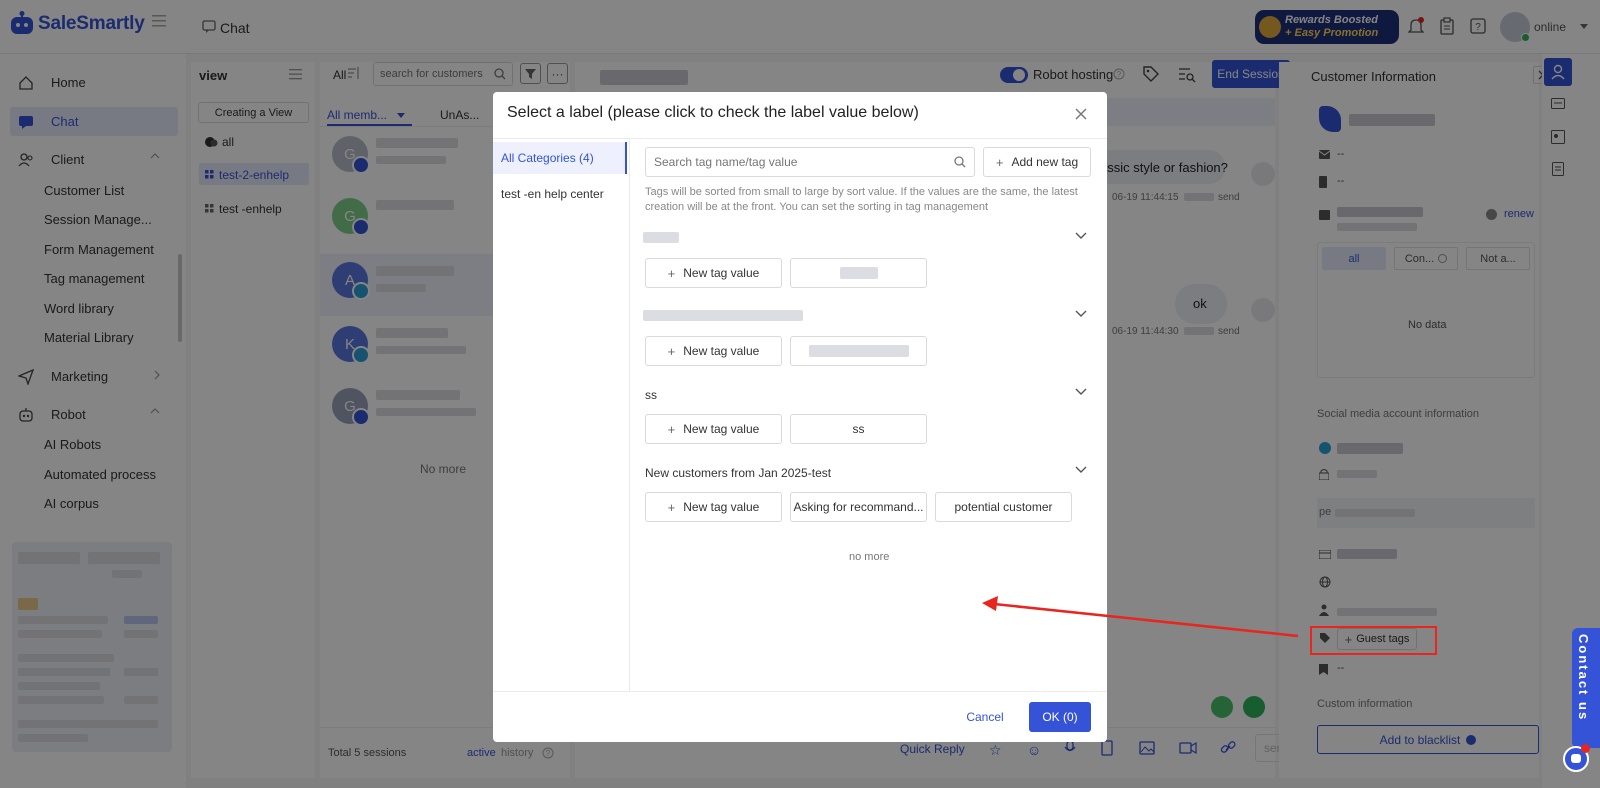 The height and width of the screenshot is (788, 1600). I want to click on contact-us-tab: Contact us, so click(1586, 688).